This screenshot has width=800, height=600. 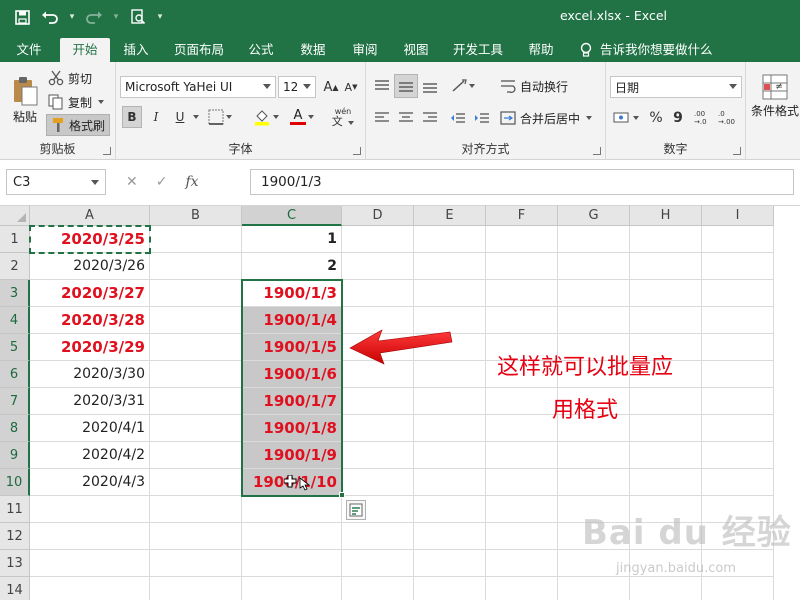 I want to click on font-color-icon: A, so click(x=302, y=117).